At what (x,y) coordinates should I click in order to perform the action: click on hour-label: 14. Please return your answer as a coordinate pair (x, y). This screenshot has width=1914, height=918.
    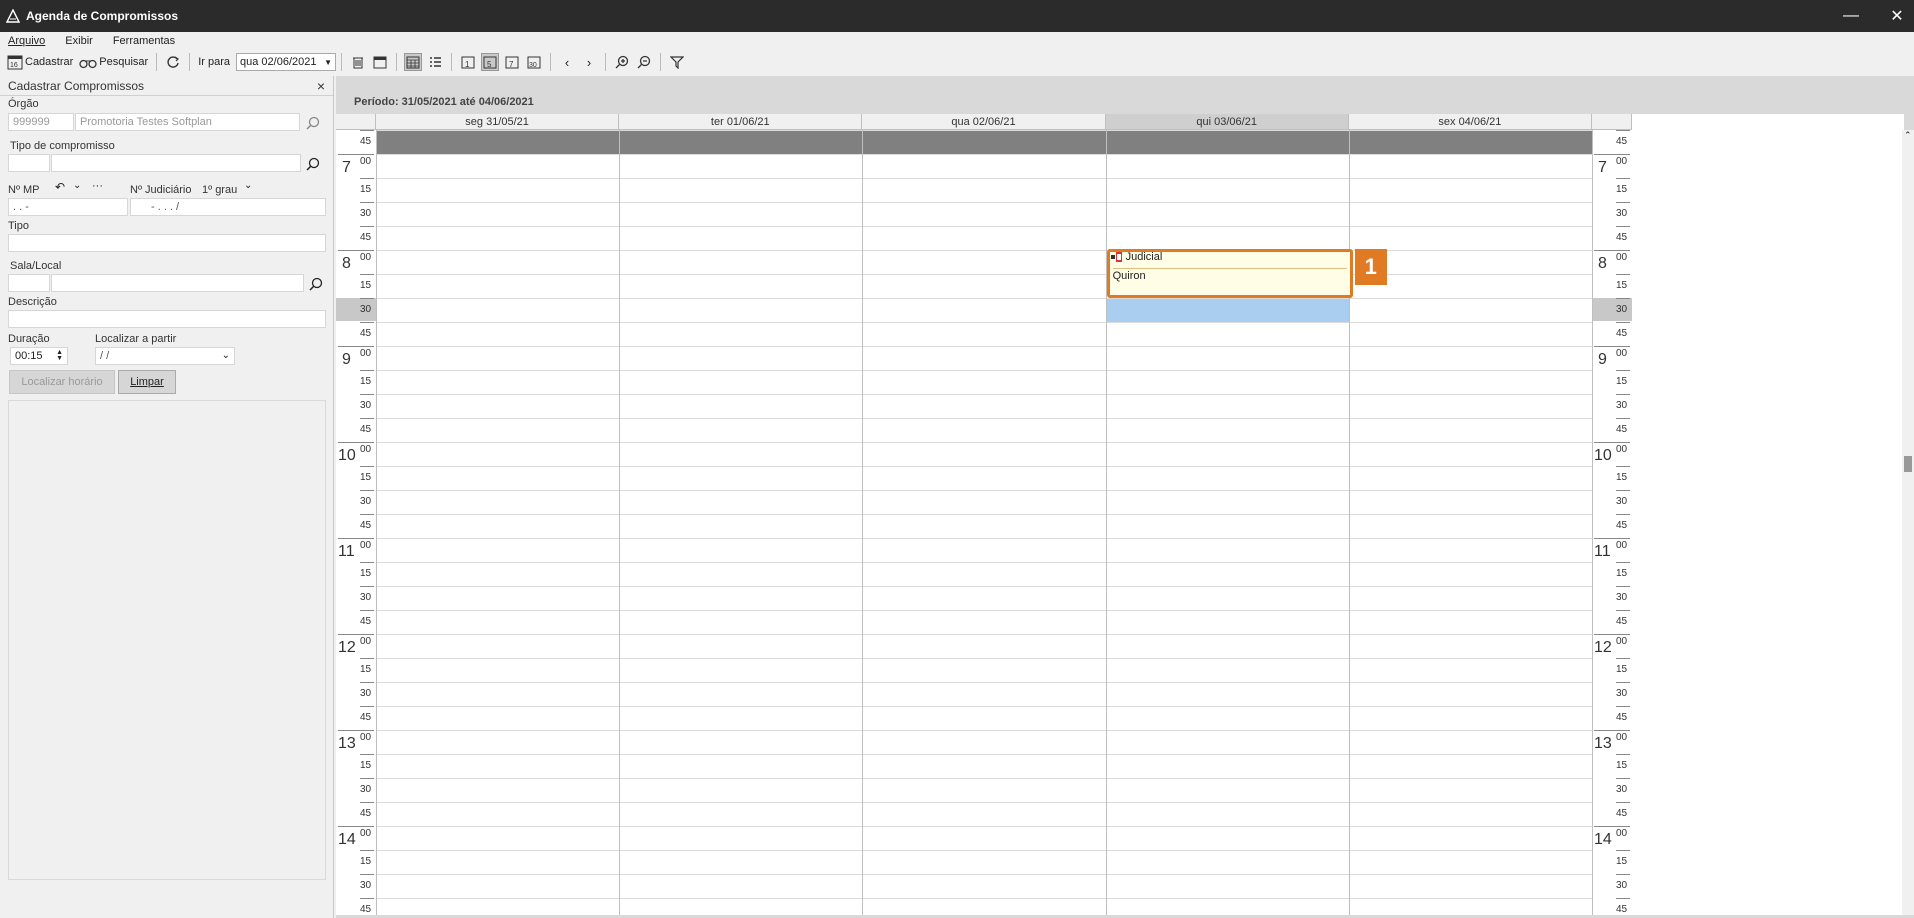
    Looking at the image, I should click on (347, 839).